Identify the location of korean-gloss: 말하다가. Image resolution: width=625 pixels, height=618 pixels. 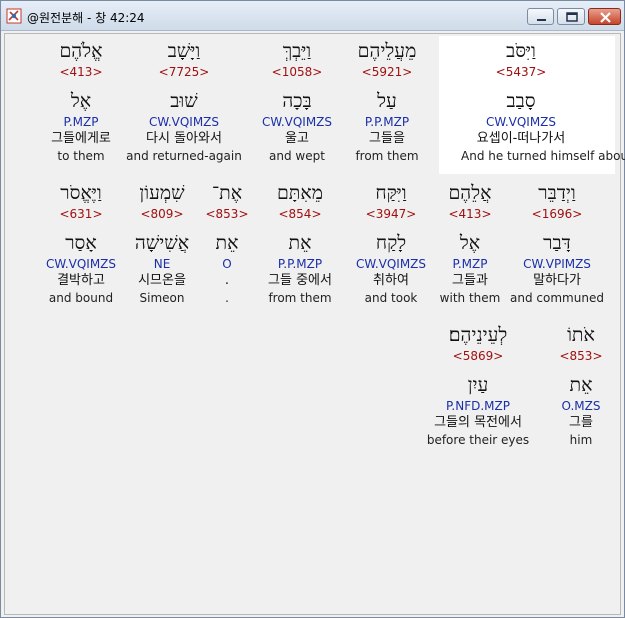
(557, 280).